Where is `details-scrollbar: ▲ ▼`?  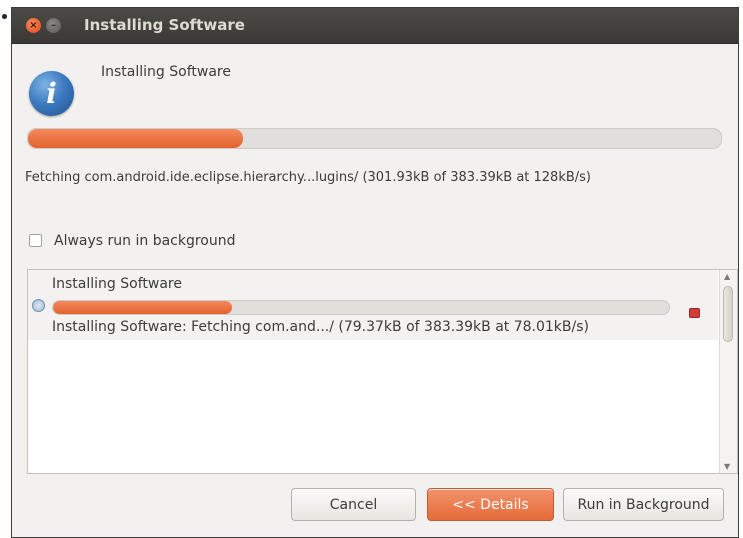 details-scrollbar: ▲ ▼ is located at coordinates (728, 371).